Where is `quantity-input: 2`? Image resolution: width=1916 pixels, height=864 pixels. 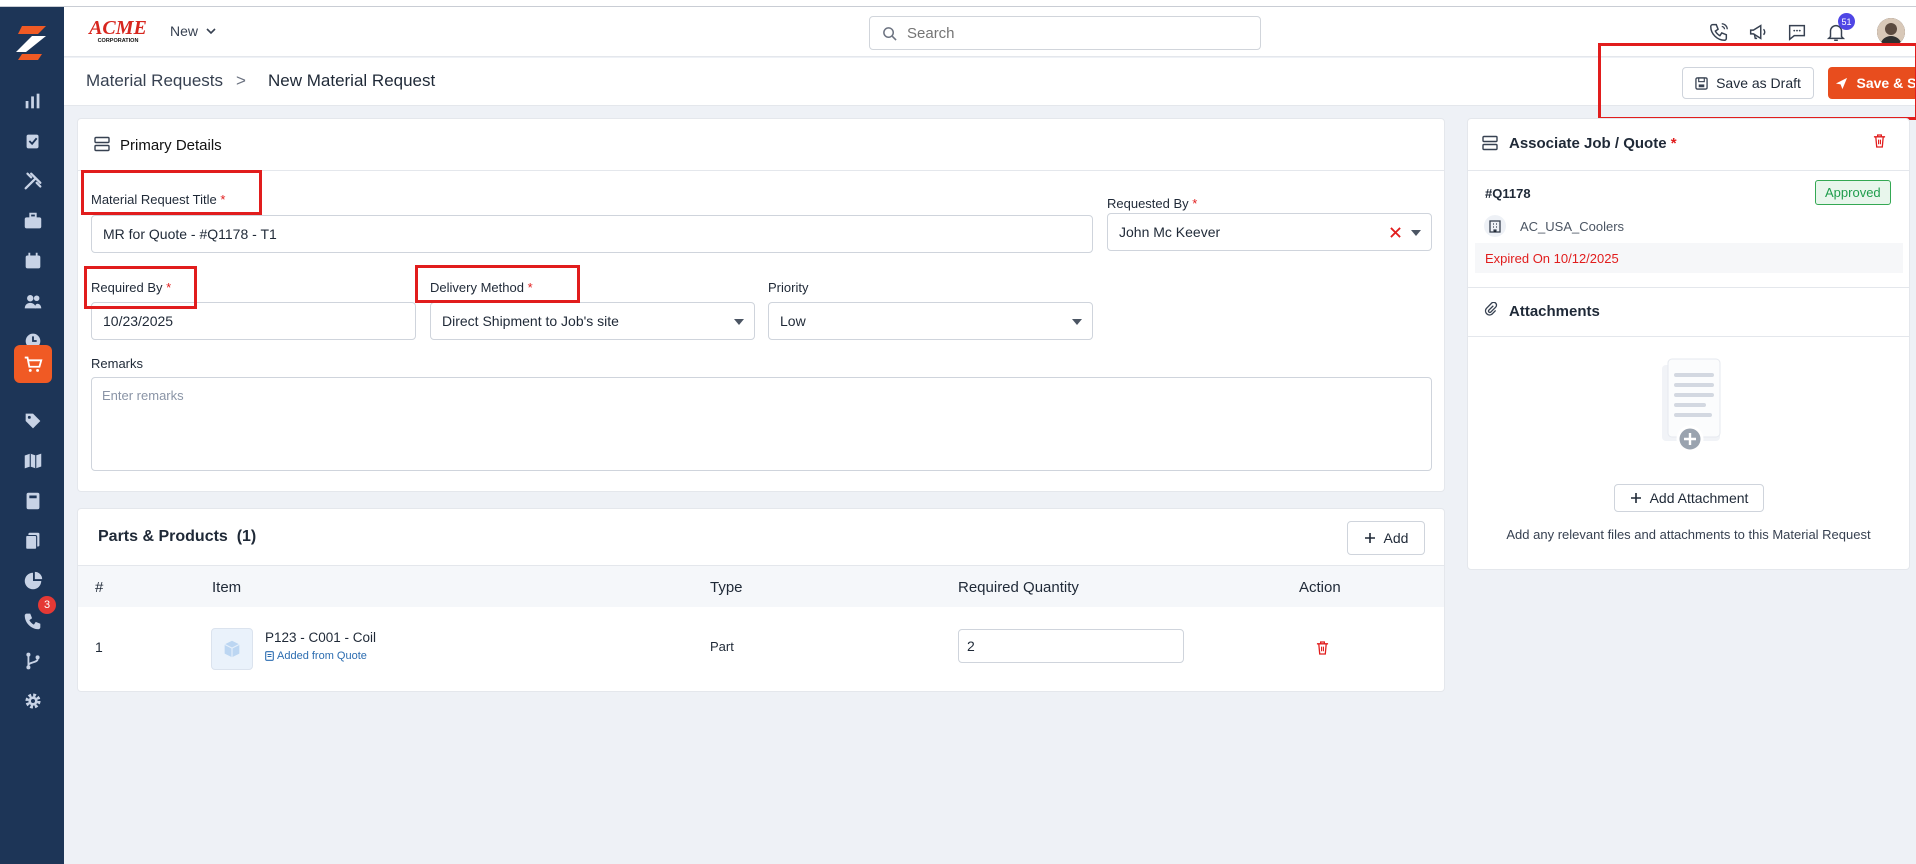 quantity-input: 2 is located at coordinates (1071, 646).